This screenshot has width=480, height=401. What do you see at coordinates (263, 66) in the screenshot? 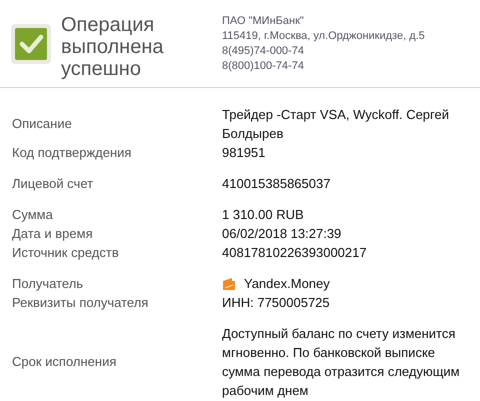
I see `bank-info-line: 8(800)100-74-74` at bounding box center [263, 66].